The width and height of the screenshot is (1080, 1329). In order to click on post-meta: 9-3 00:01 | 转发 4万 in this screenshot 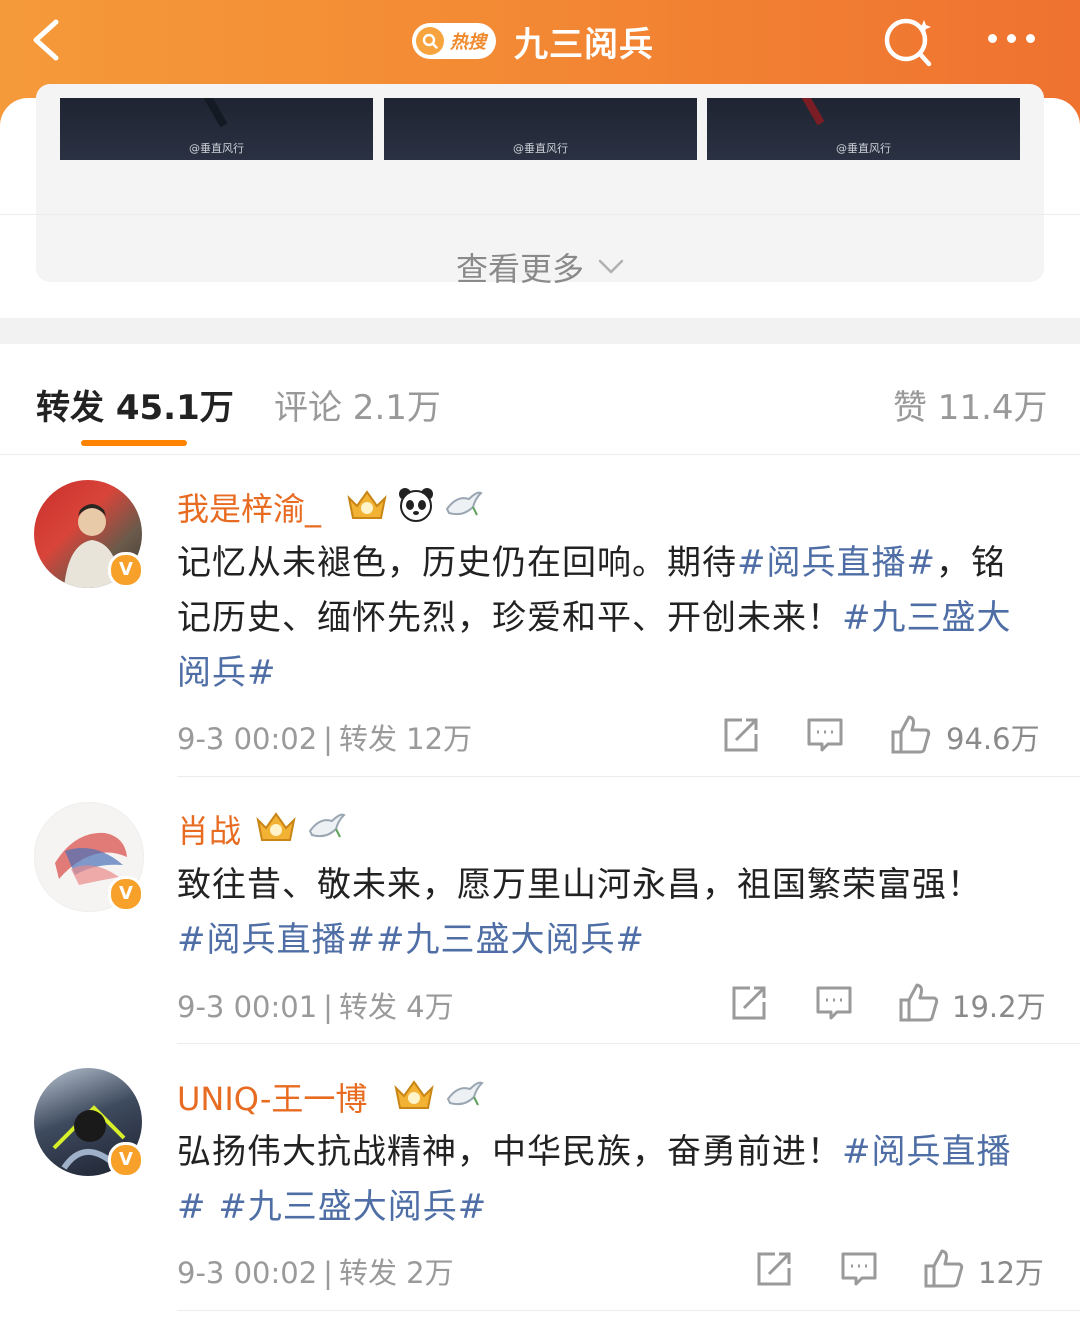, I will do `click(315, 1007)`.